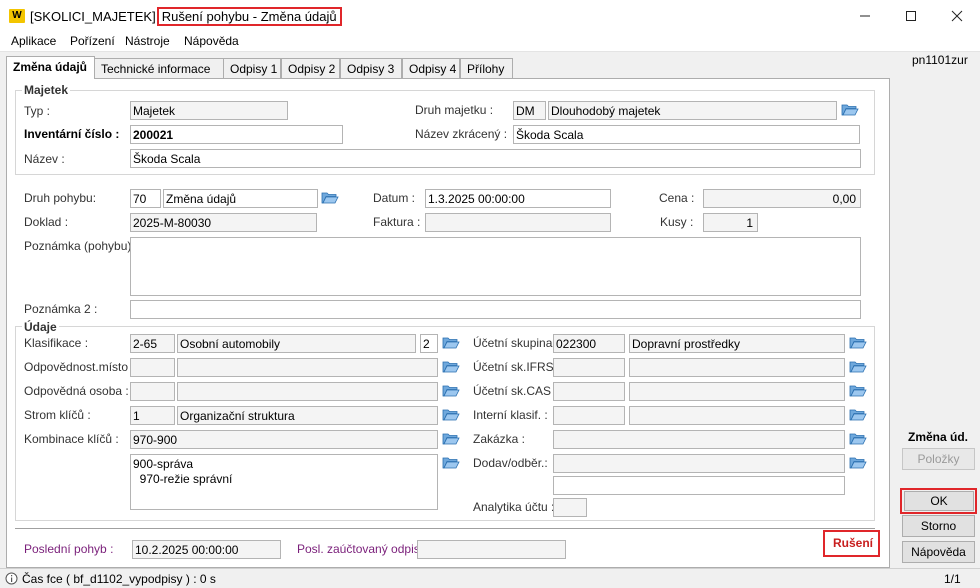 The width and height of the screenshot is (980, 588). Describe the element at coordinates (11, 578) in the screenshot. I see `info-icon` at that location.